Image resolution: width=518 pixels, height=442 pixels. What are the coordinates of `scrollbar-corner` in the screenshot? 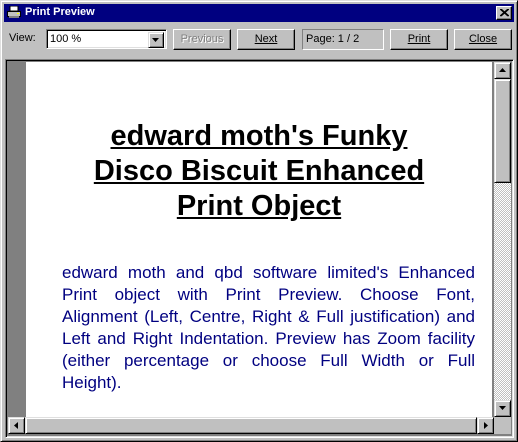 It's located at (502, 425).